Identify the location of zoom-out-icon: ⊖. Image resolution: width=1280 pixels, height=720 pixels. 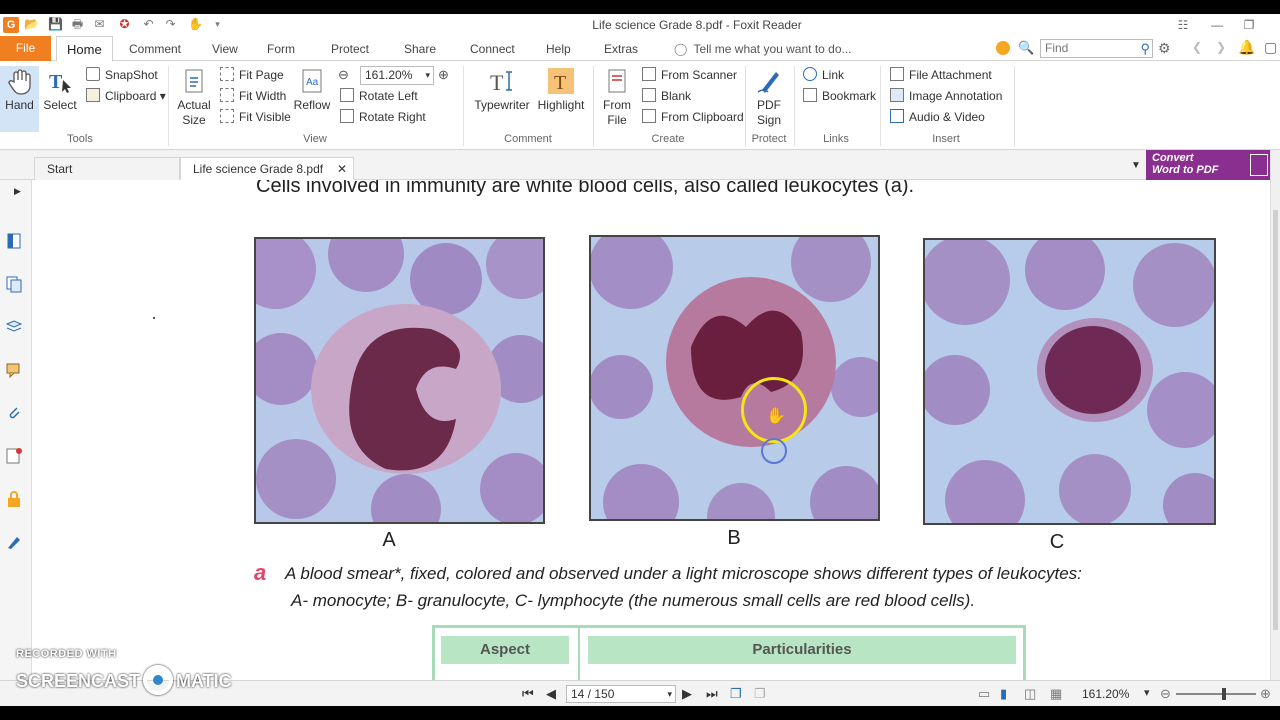
(343, 75).